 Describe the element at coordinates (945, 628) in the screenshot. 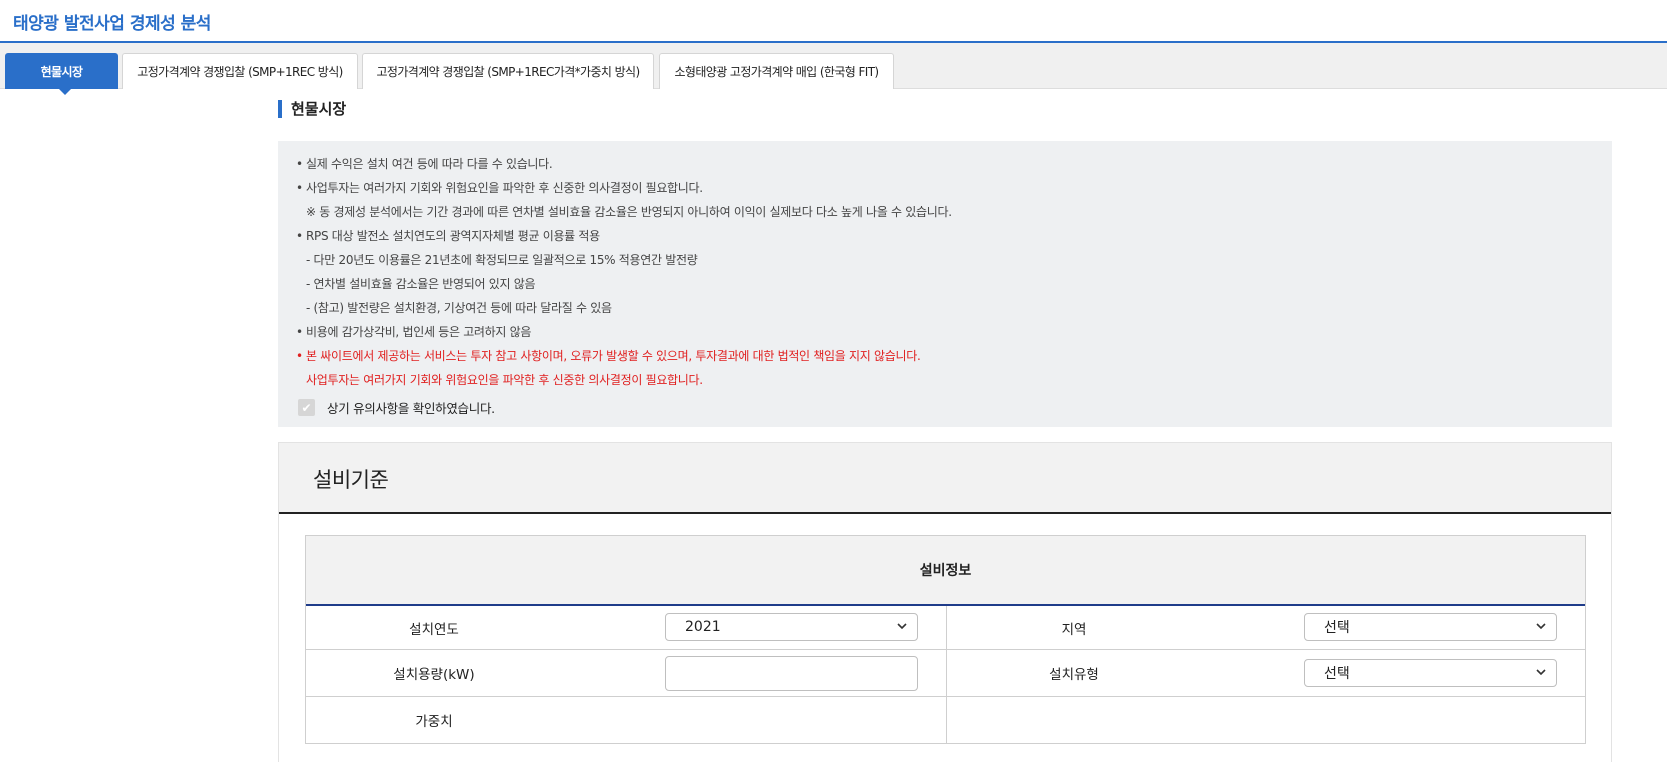

I see `table-row: 설치연도 2021 지역 선택` at that location.